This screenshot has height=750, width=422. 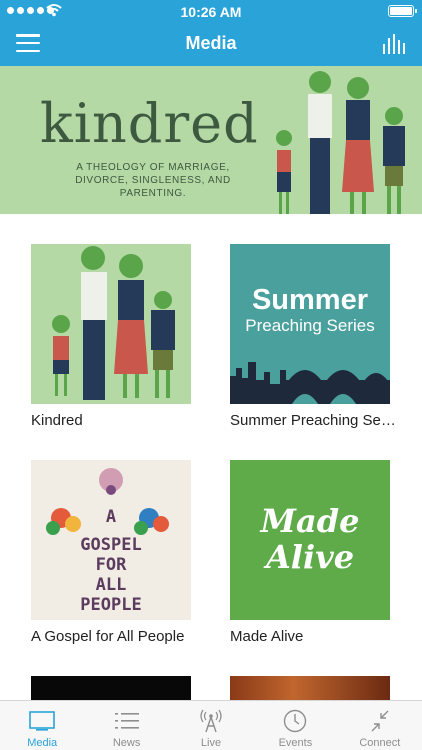 What do you see at coordinates (126, 743) in the screenshot?
I see `tab-label: News` at bounding box center [126, 743].